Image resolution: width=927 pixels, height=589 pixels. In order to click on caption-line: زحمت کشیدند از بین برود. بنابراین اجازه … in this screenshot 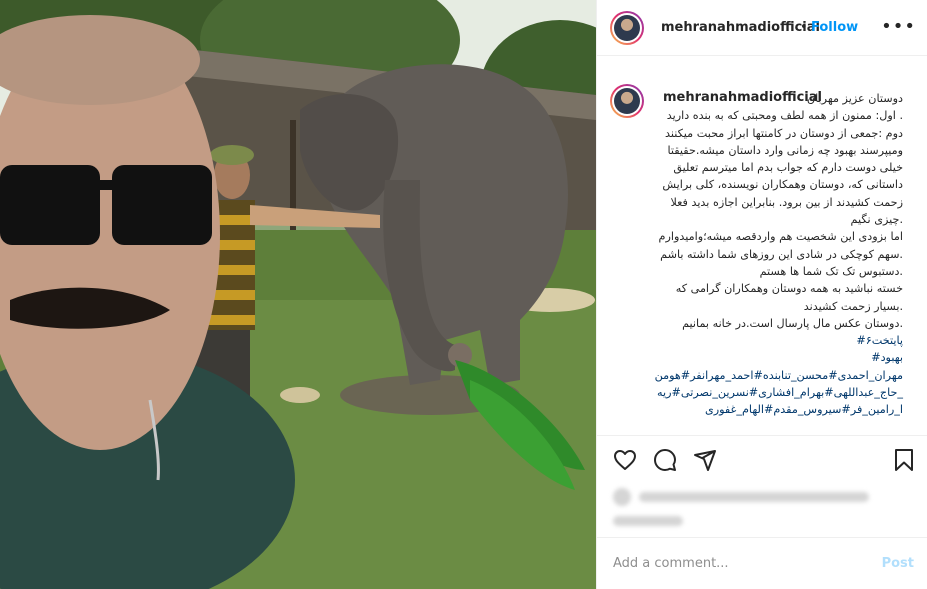, I will do `click(786, 202)`.